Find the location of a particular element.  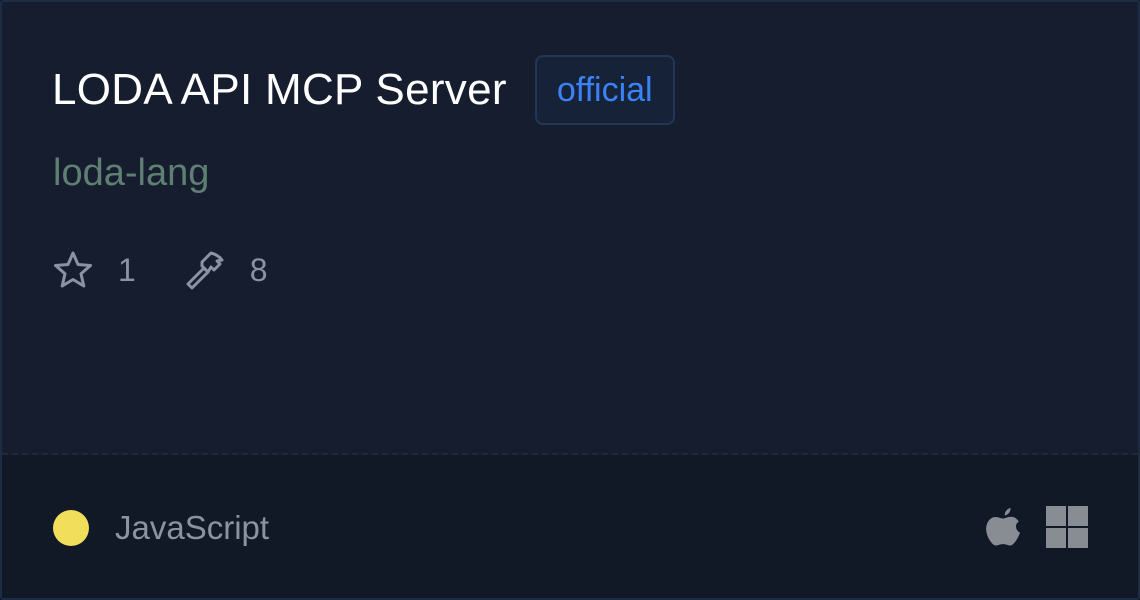

stars-stat: 1 is located at coordinates (94, 270).